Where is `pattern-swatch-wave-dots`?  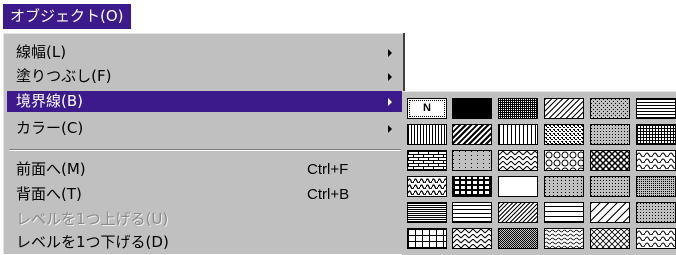 pattern-swatch-wave-dots is located at coordinates (564, 238).